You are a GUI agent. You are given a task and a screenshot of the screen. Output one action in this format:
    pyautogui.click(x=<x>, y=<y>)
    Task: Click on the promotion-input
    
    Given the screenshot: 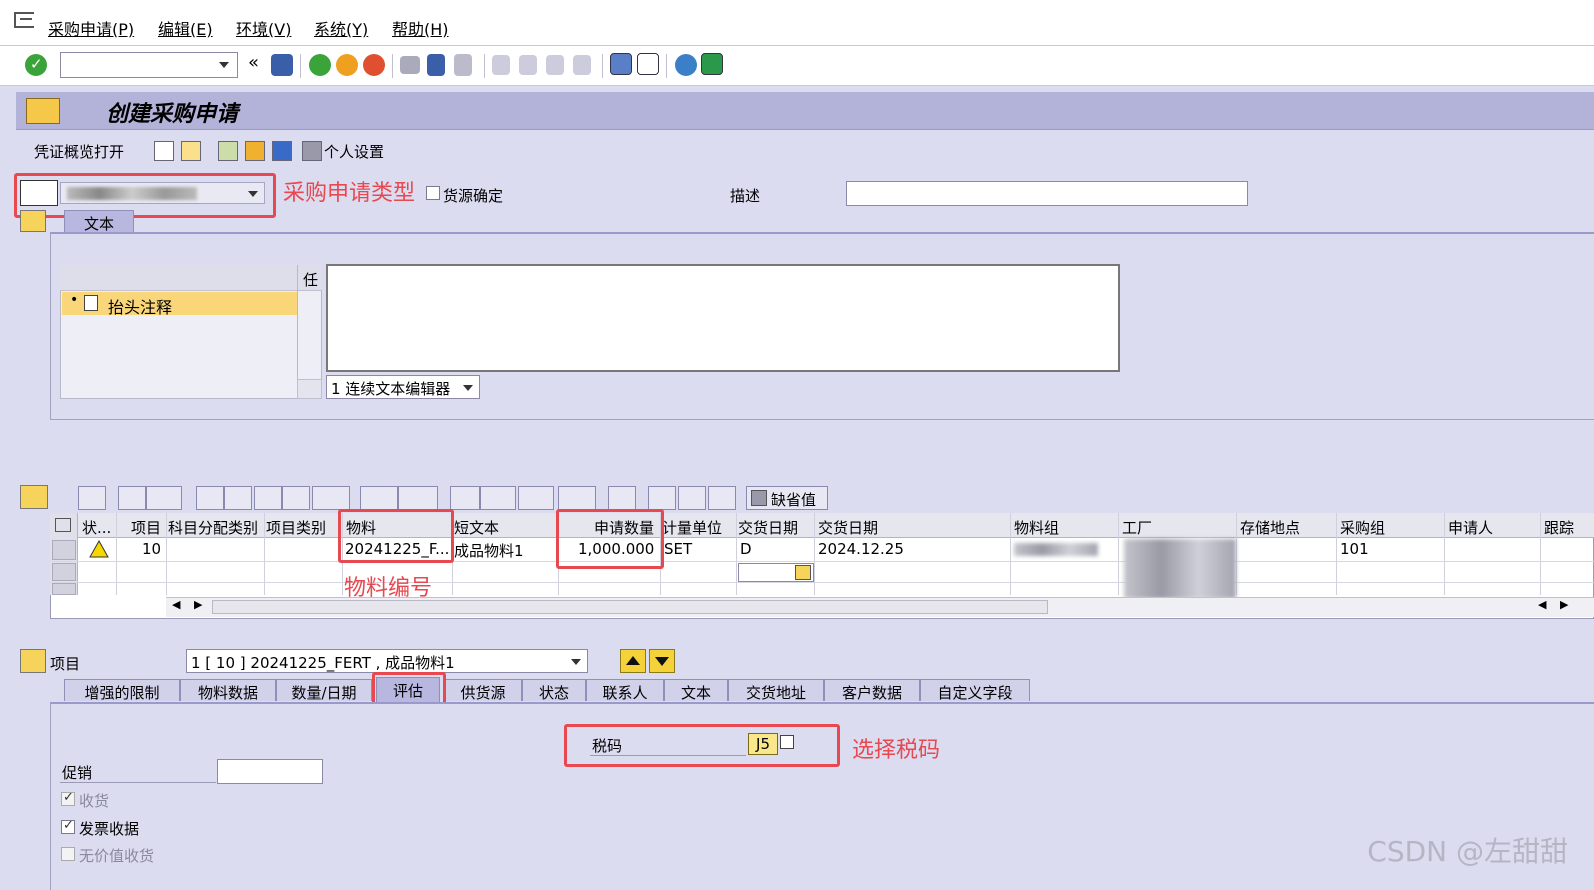 What is the action you would take?
    pyautogui.click(x=270, y=771)
    